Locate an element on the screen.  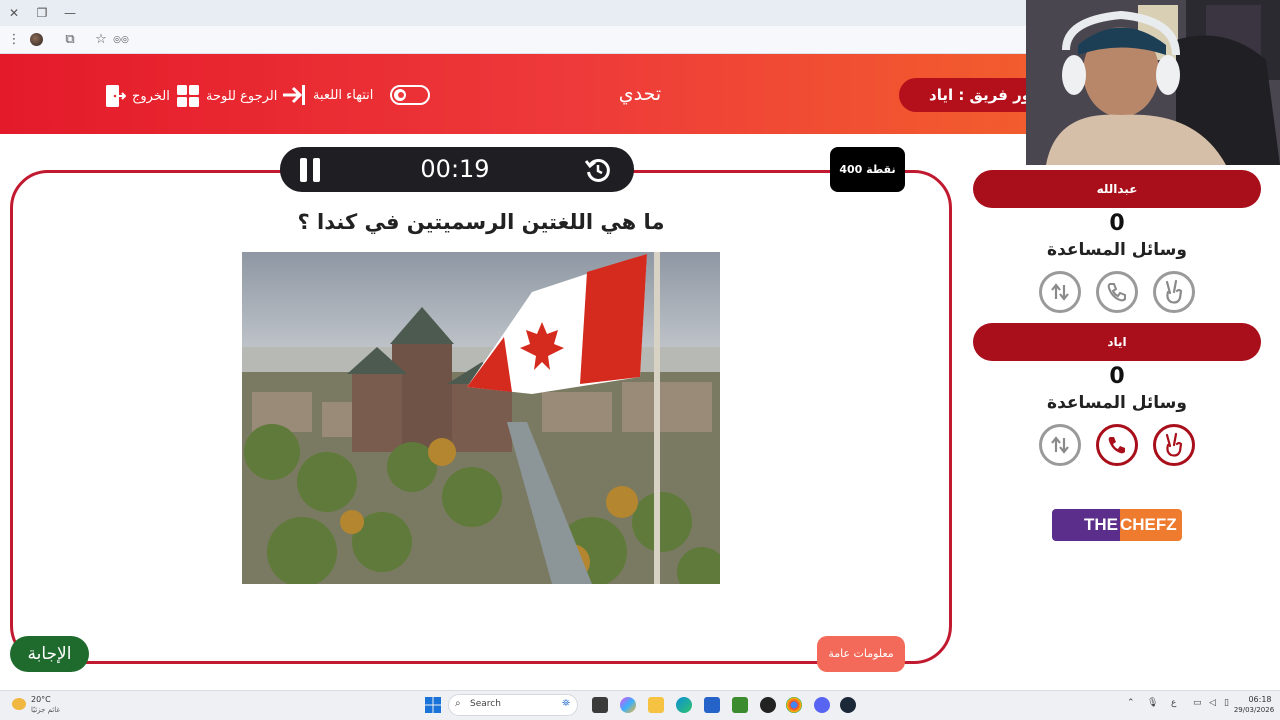
taskbar-search-box is located at coordinates (513, 705).